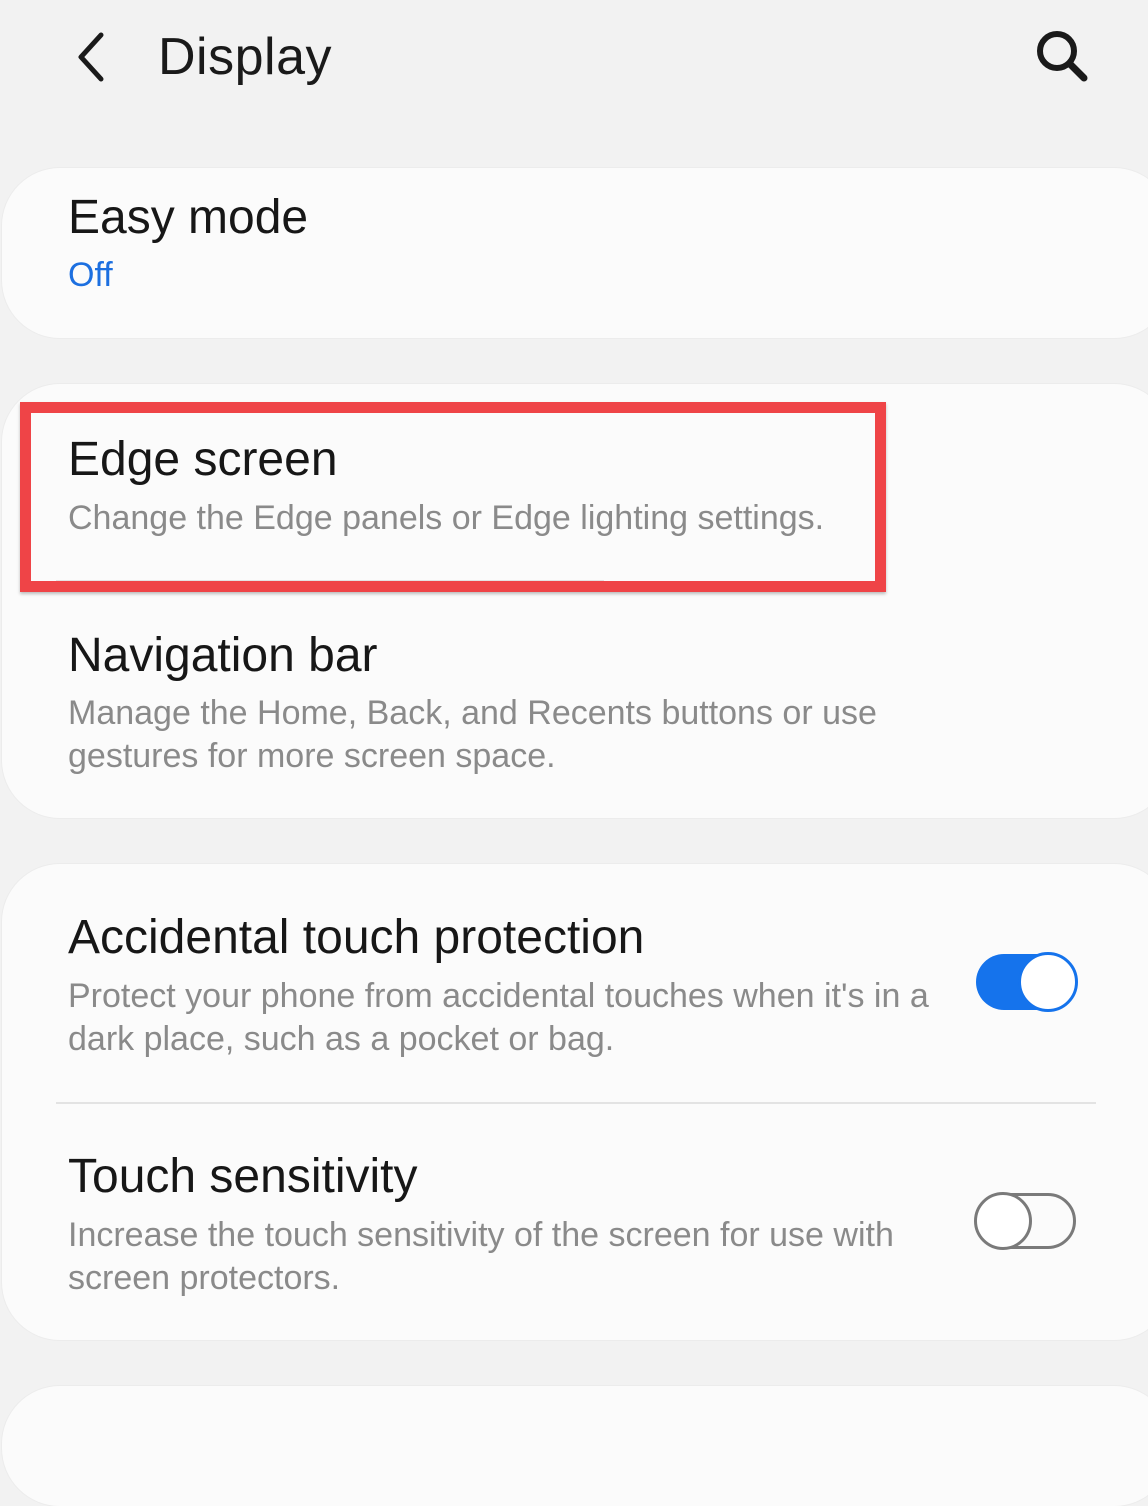  Describe the element at coordinates (203, 459) in the screenshot. I see `setting-title: Edge screen` at that location.